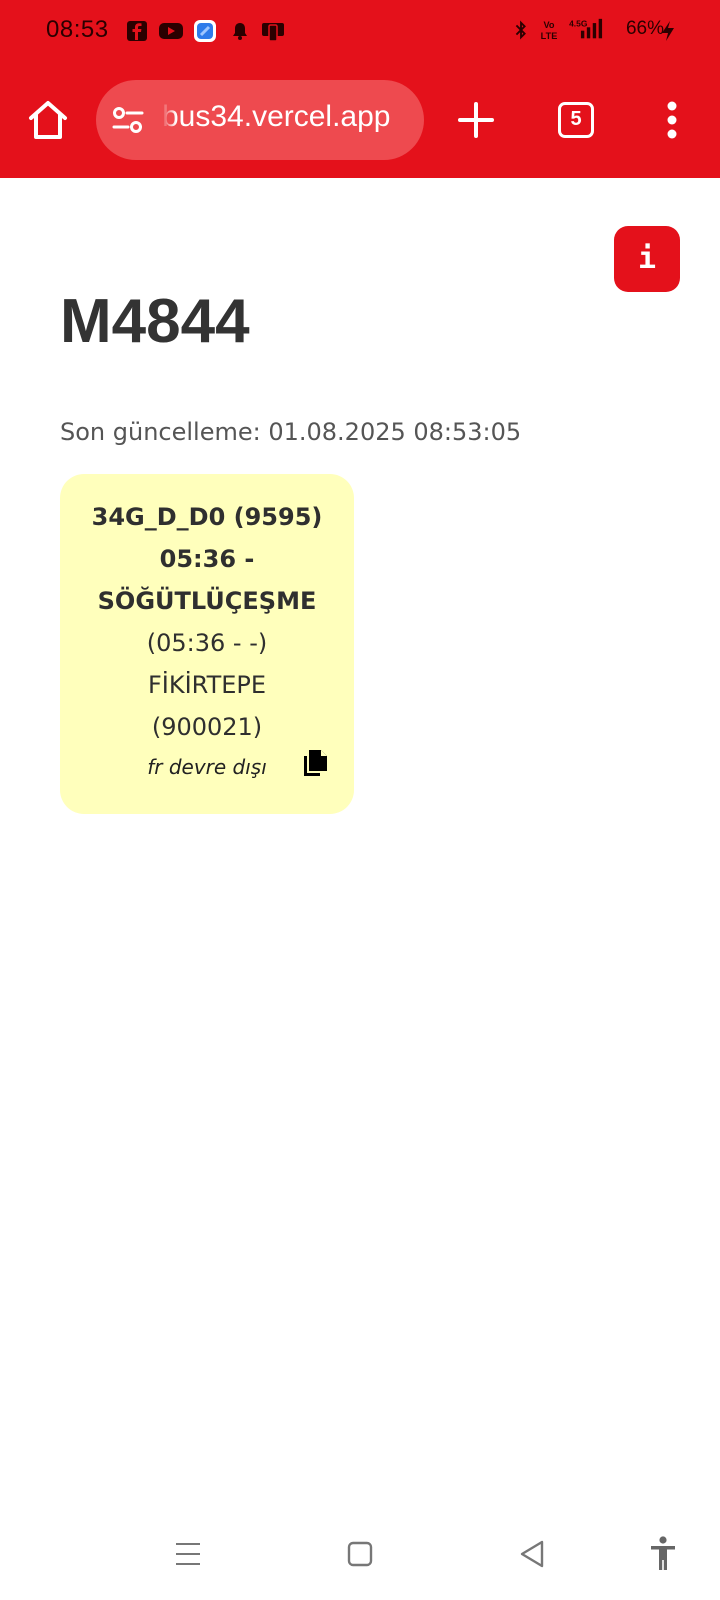 The height and width of the screenshot is (1600, 720). I want to click on info-button: i, so click(647, 259).